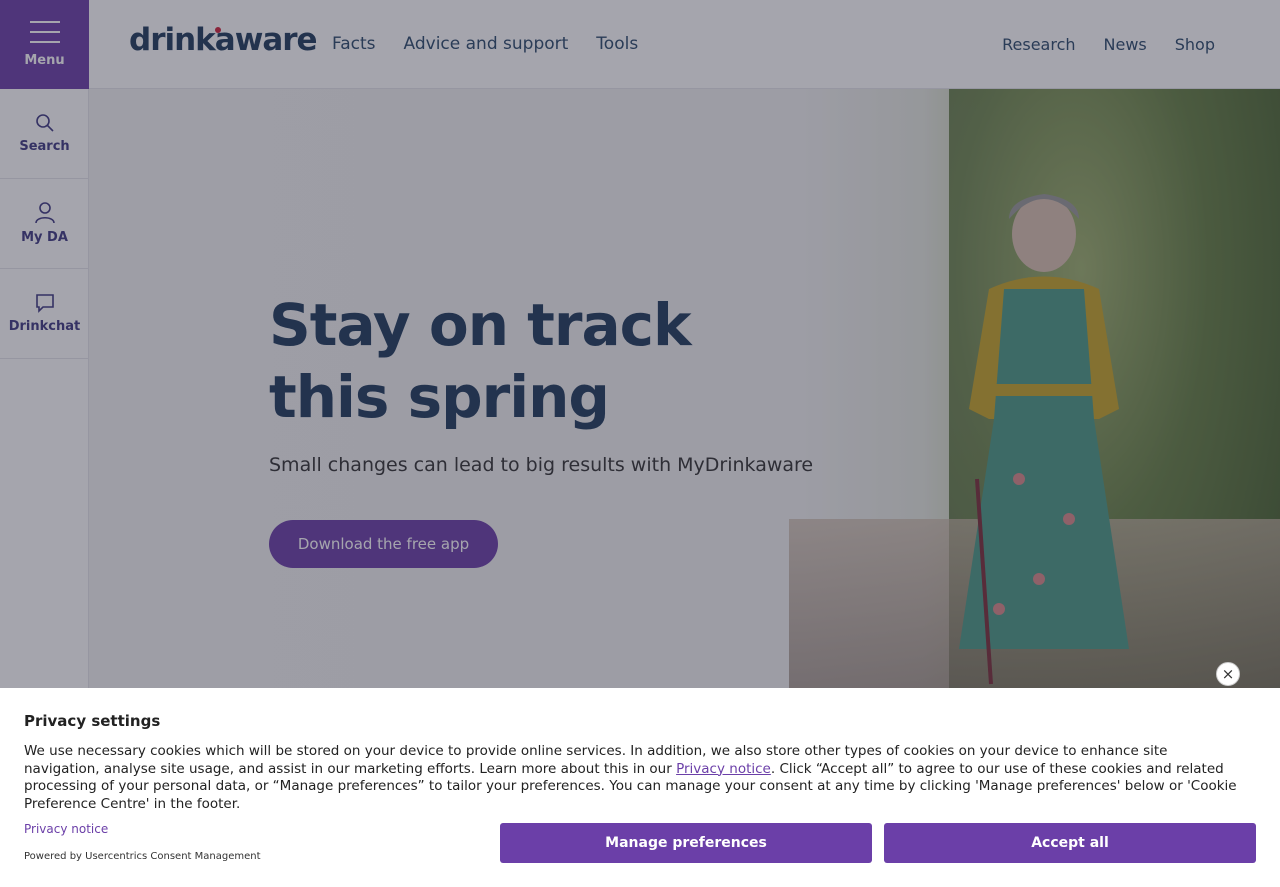 This screenshot has width=1280, height=887. Describe the element at coordinates (723, 769) in the screenshot. I see `inline-privacy-link: Privacy notice` at that location.